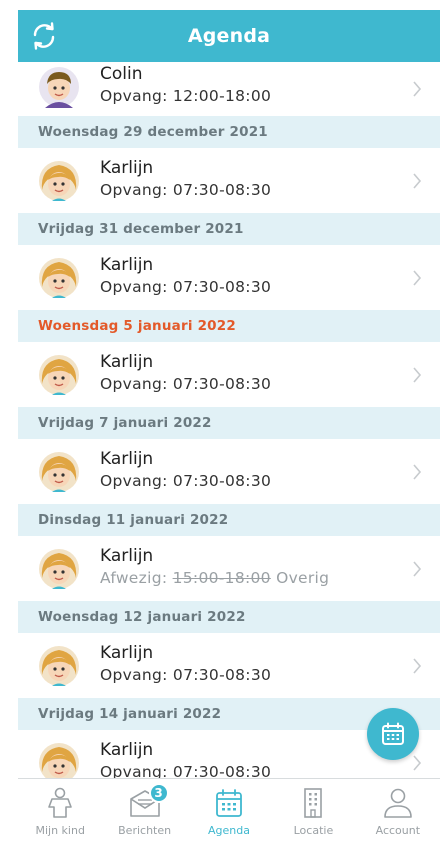 This screenshot has height=852, width=443. I want to click on tab-label: Berichten, so click(145, 830).